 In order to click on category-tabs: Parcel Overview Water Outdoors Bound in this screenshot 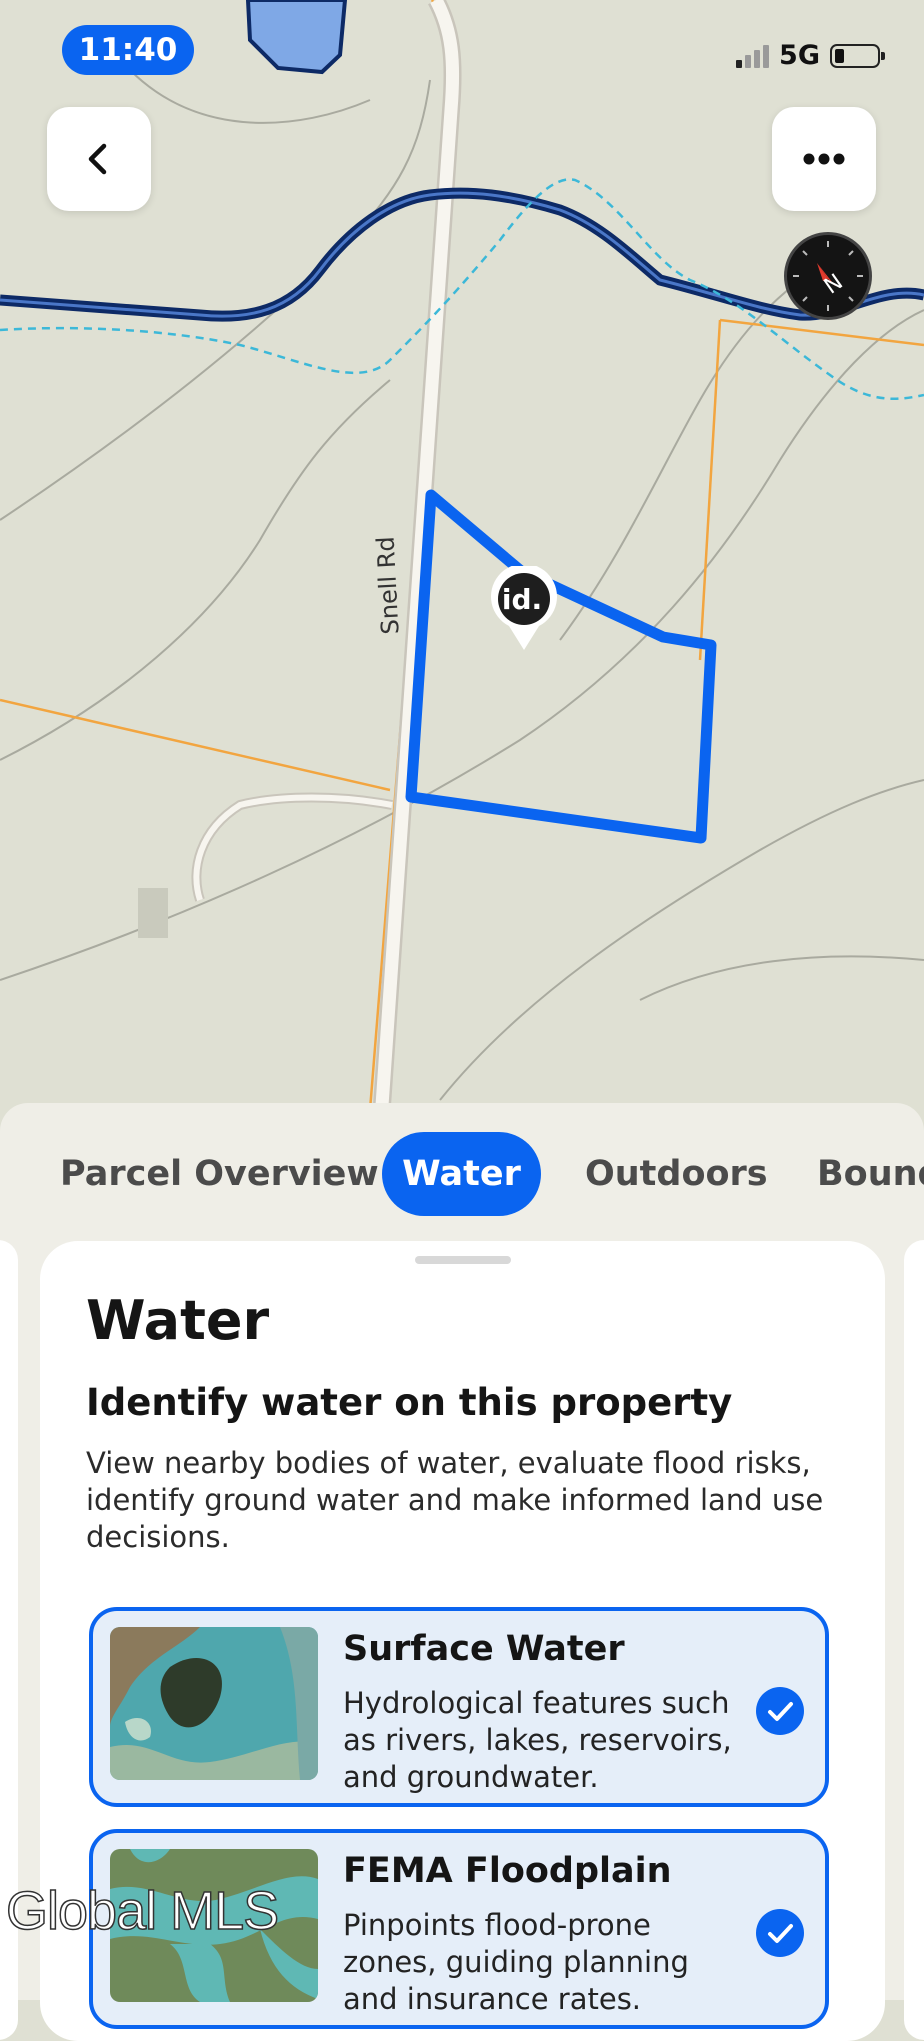, I will do `click(462, 1174)`.